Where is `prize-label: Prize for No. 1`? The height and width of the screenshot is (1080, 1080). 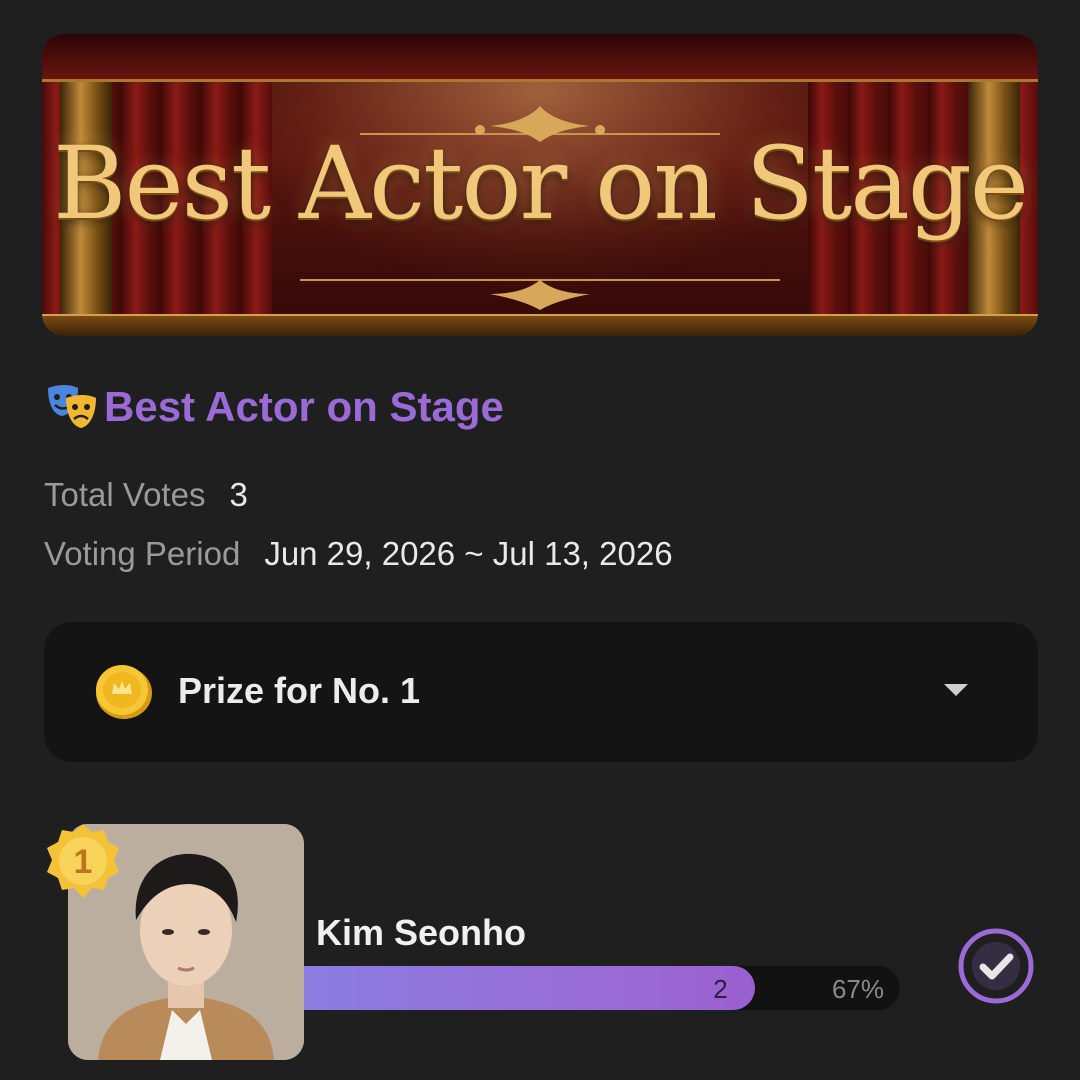
prize-label: Prize for No. 1 is located at coordinates (299, 690).